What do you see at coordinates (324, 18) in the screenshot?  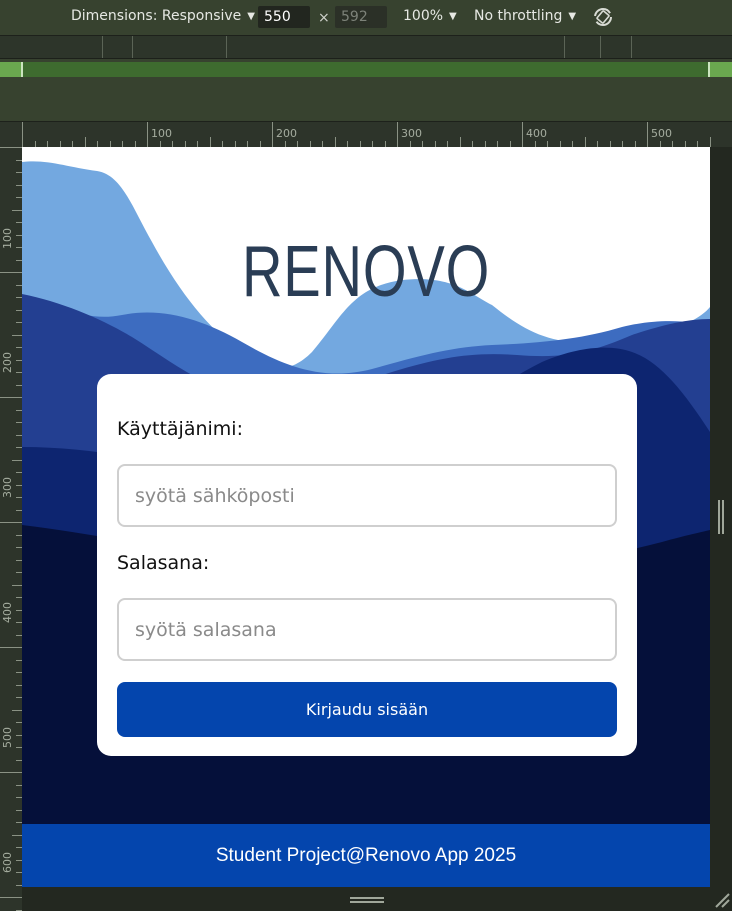 I see `times-label: ×` at bounding box center [324, 18].